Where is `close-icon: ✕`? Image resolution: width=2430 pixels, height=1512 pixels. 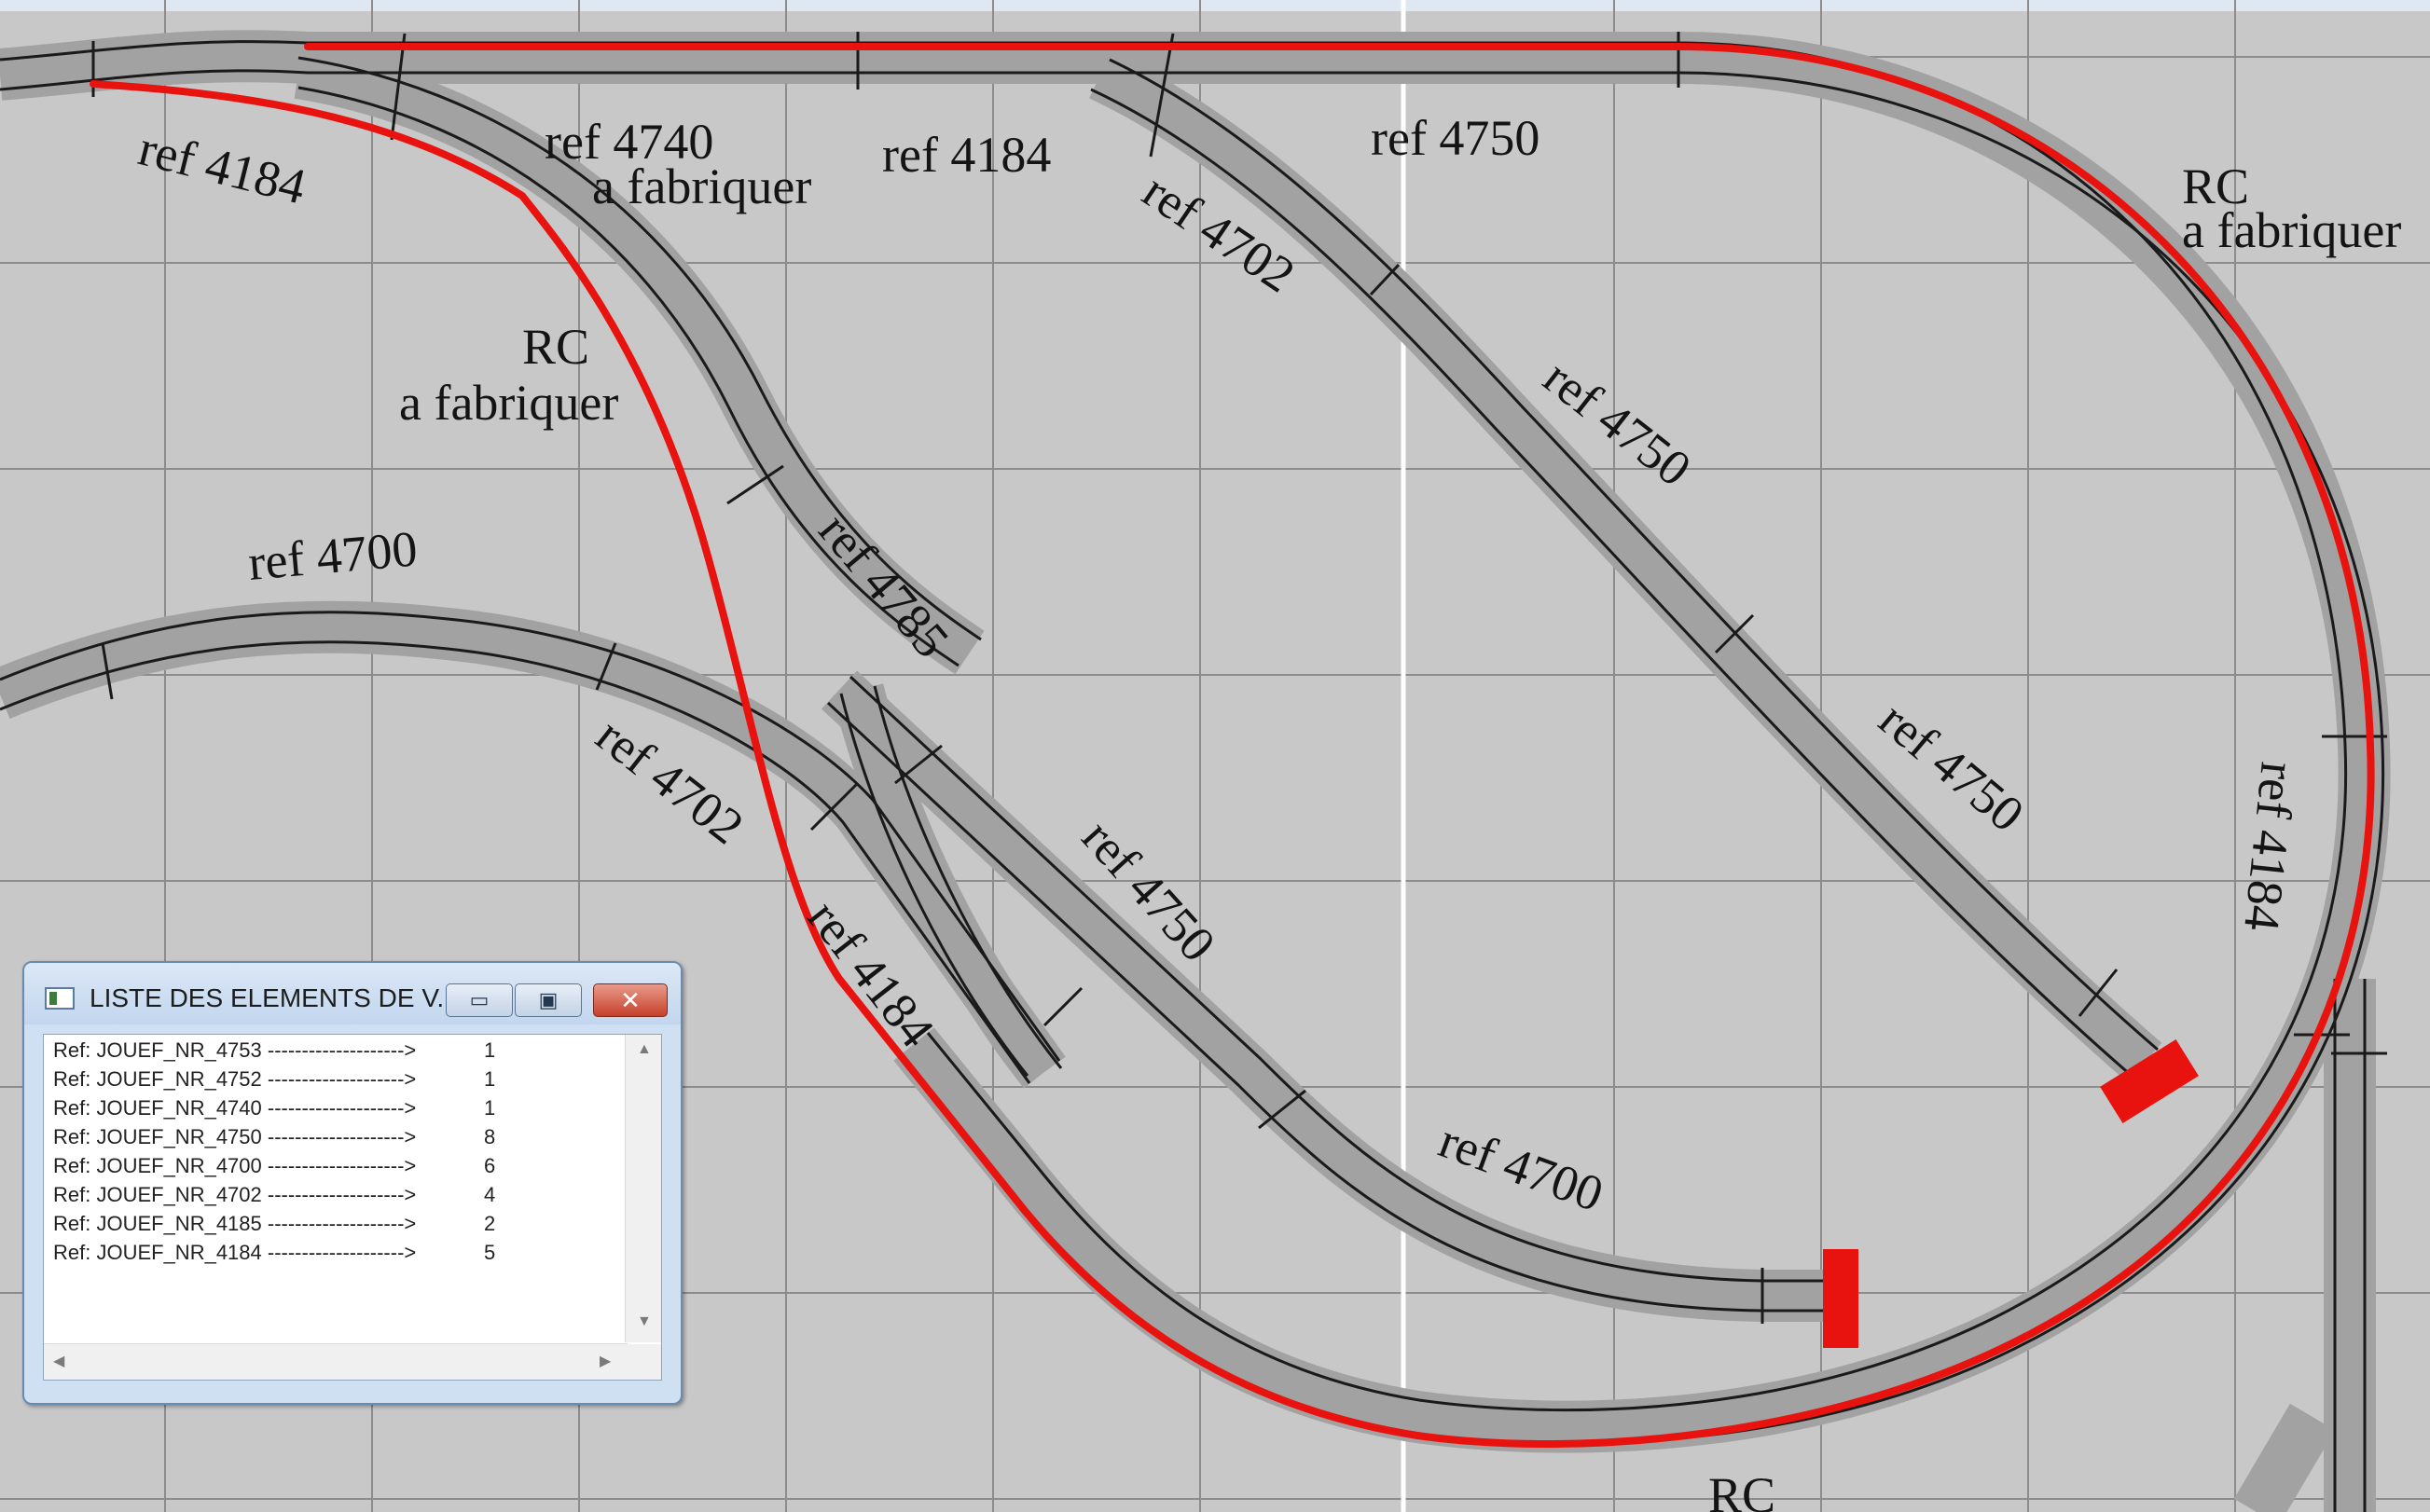 close-icon: ✕ is located at coordinates (630, 1000).